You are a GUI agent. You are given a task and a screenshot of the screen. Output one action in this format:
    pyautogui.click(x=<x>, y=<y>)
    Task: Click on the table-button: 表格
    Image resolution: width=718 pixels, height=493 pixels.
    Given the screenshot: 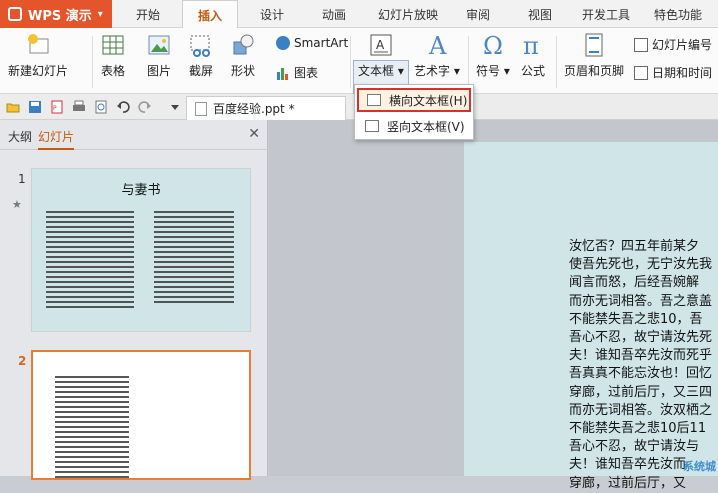 What is the action you would take?
    pyautogui.click(x=113, y=55)
    